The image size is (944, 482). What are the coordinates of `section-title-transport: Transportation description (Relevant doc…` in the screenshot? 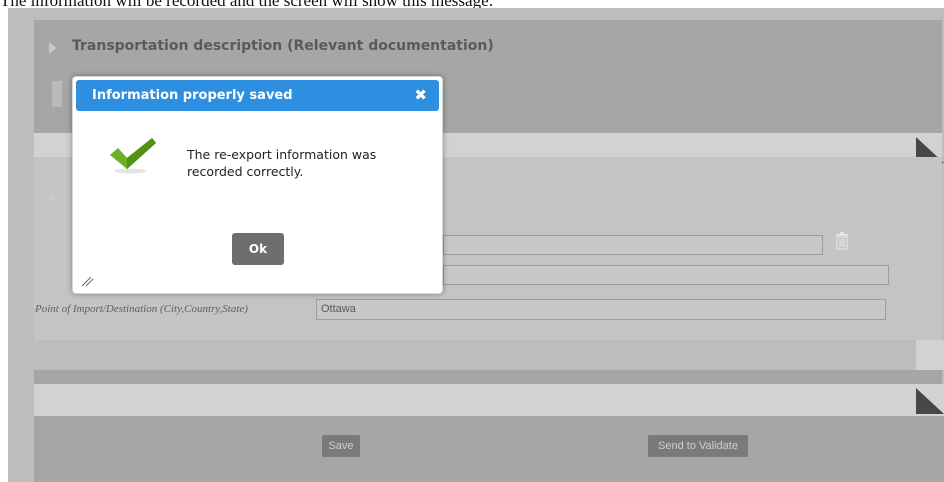 It's located at (283, 46).